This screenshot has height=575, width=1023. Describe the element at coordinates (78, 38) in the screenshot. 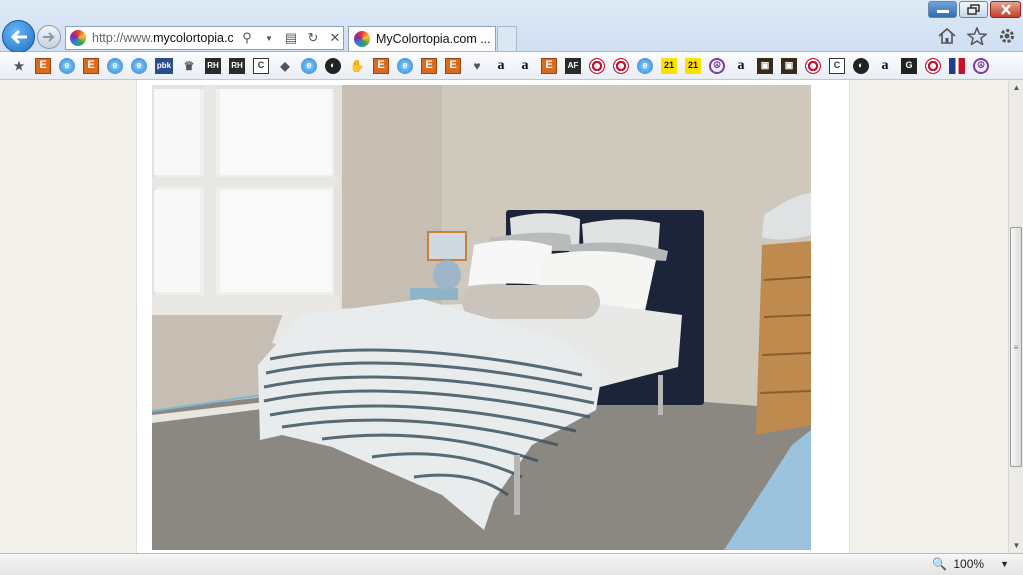

I see `site-favicon-icon` at that location.